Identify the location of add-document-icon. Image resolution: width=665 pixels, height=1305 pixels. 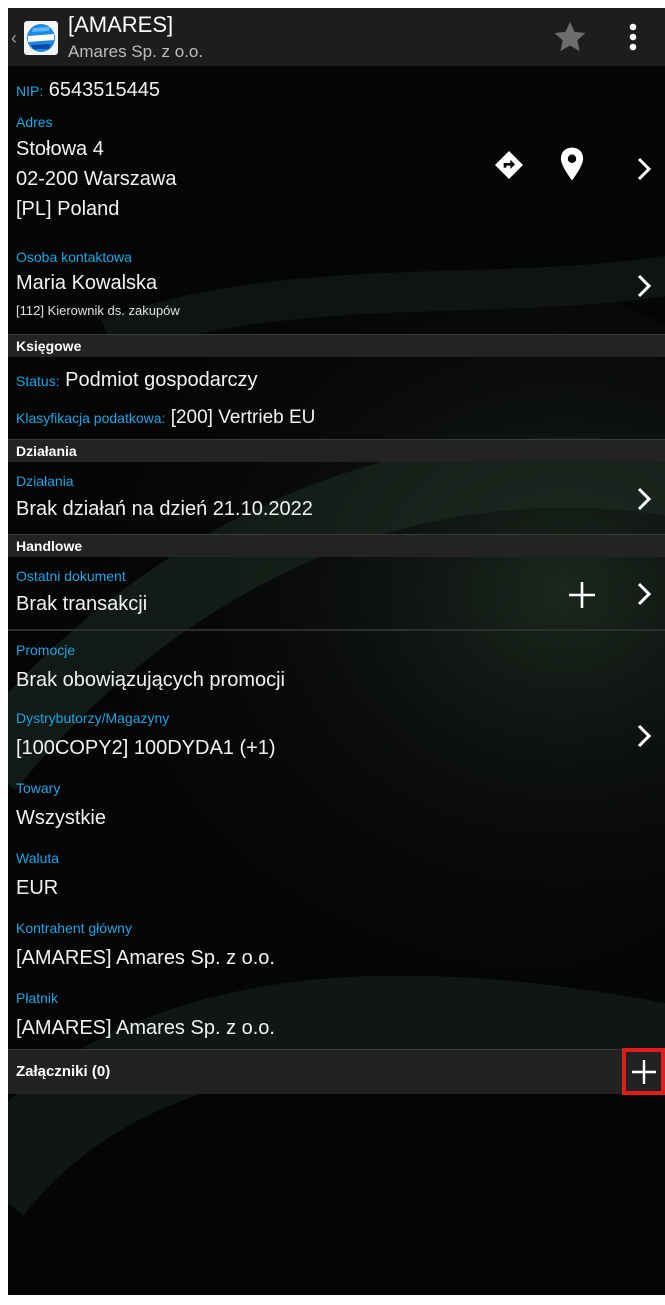
(582, 595).